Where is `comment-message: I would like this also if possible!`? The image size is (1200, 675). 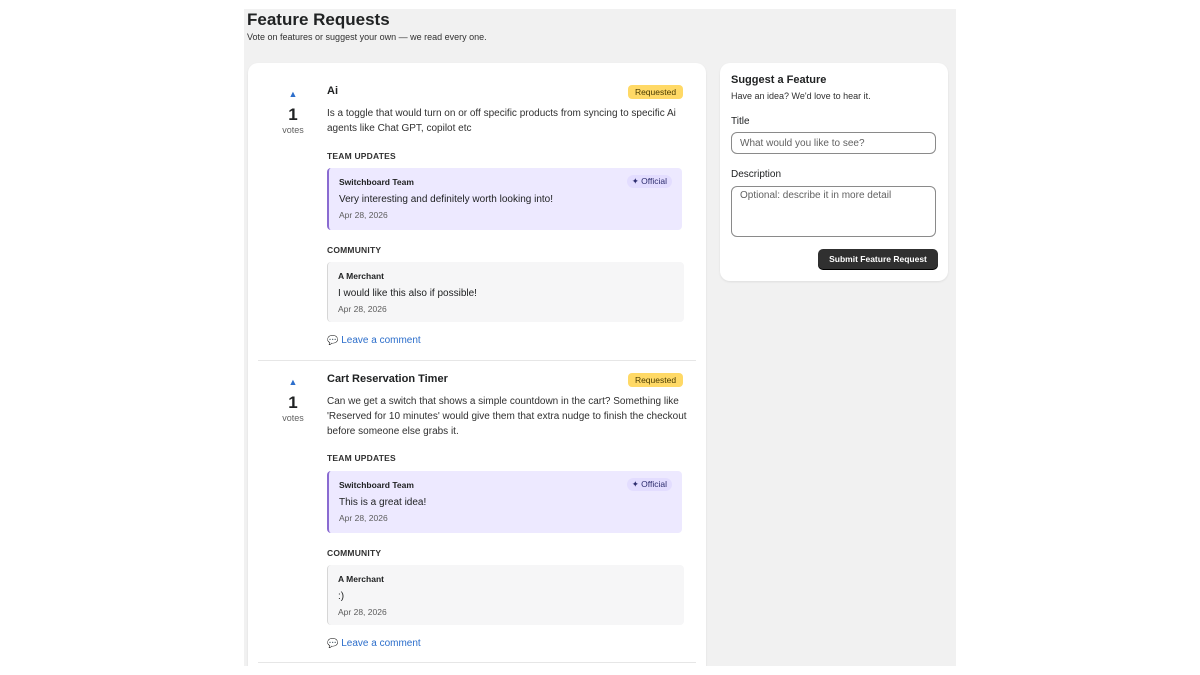 comment-message: I would like this also if possible! is located at coordinates (407, 293).